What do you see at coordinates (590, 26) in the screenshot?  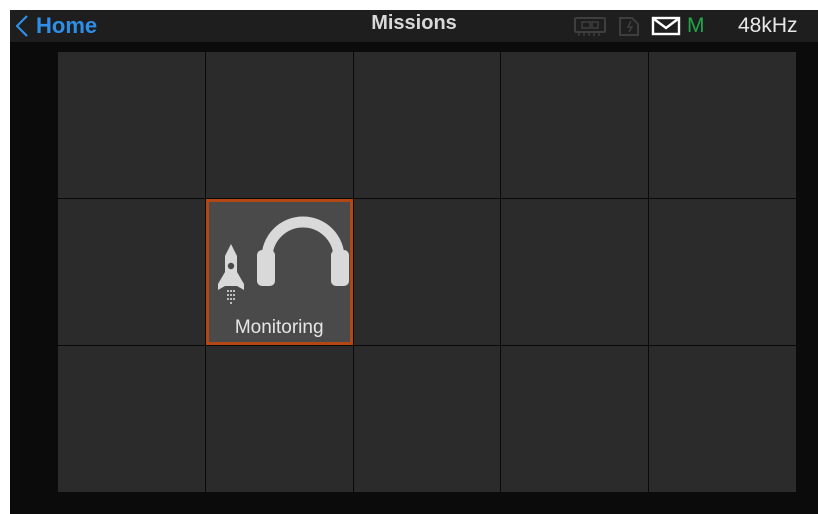 I see `memory-card-icon` at bounding box center [590, 26].